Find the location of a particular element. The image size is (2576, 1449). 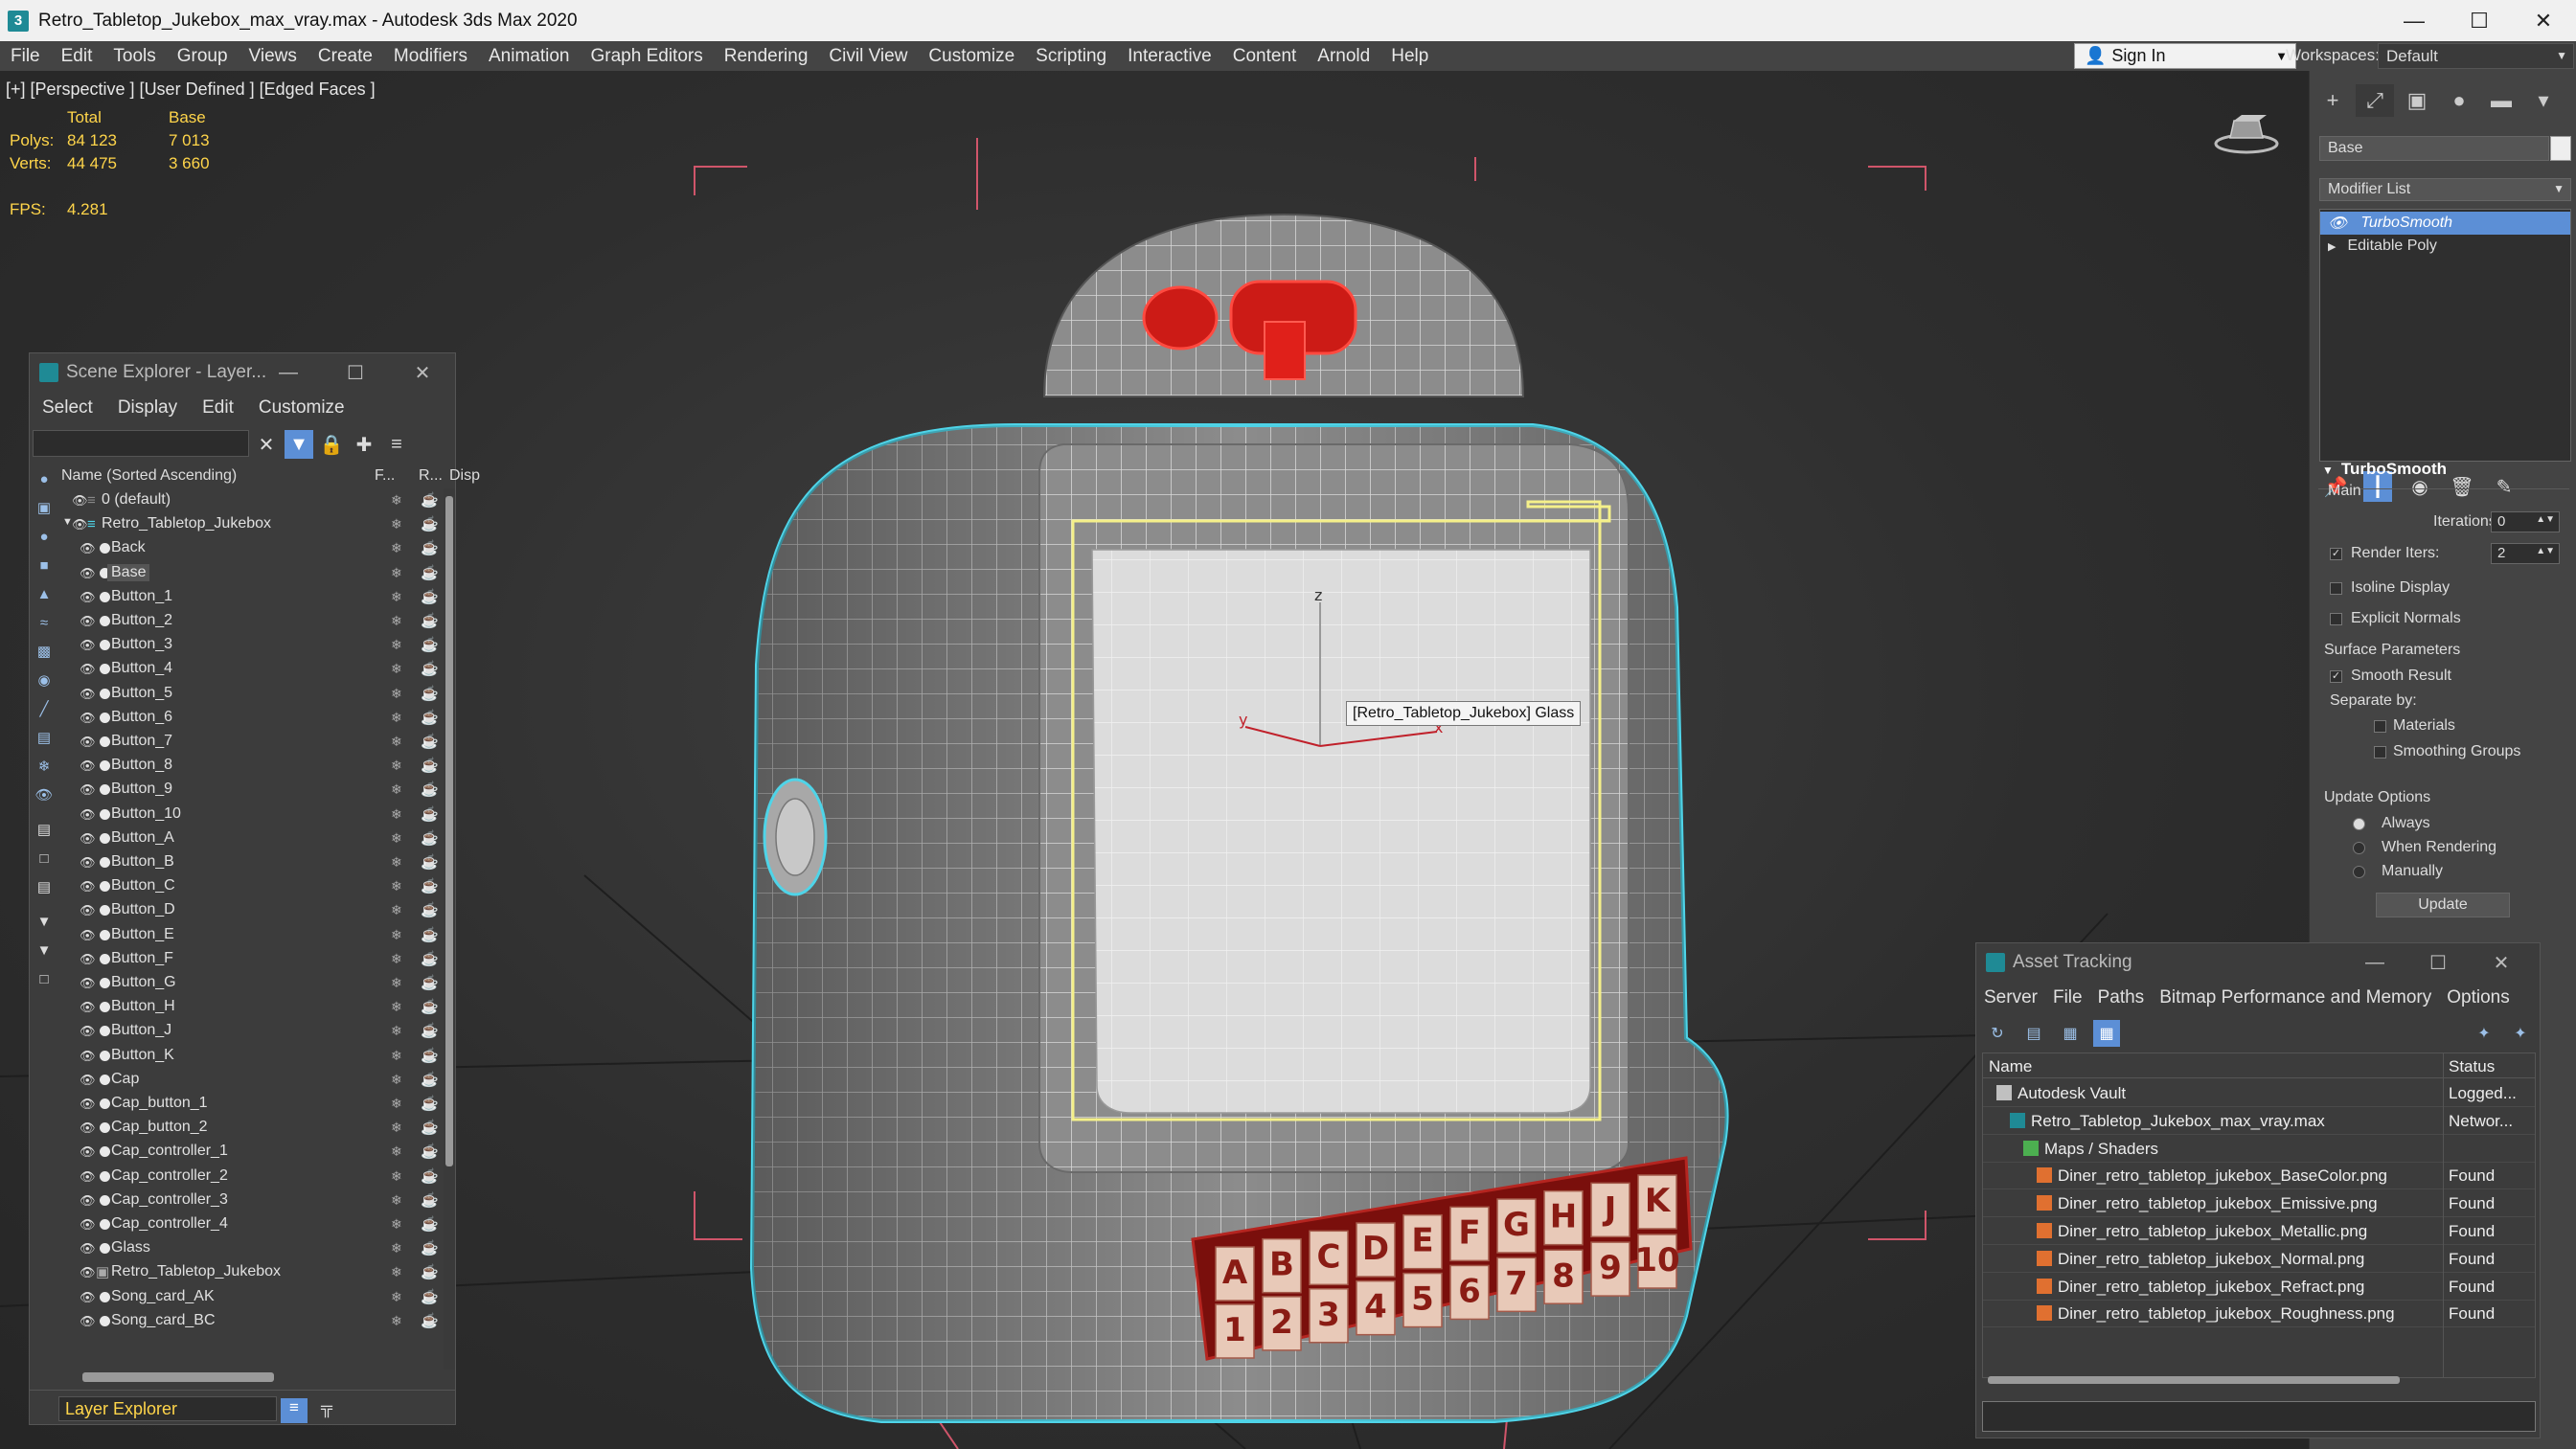

scene-explorer-row: 👁 Button_B ❄ ☕ is located at coordinates (251, 862).